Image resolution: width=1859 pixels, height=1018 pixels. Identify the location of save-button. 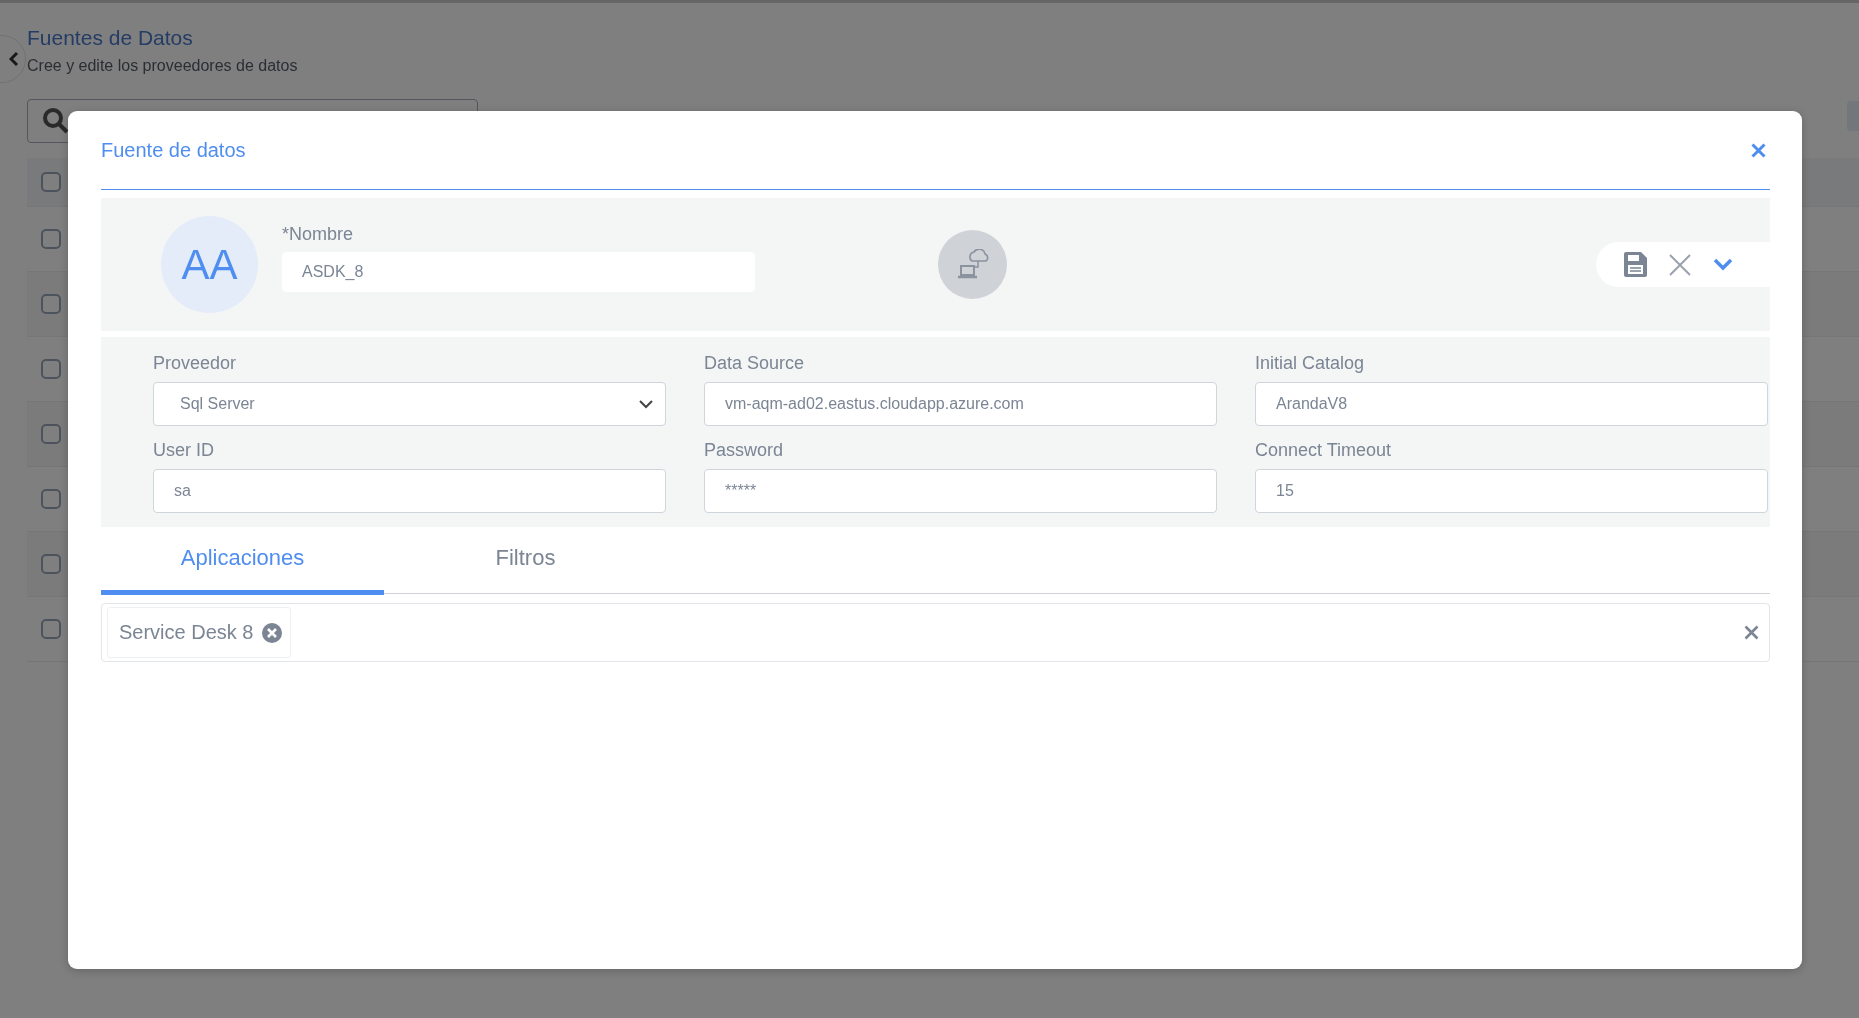
(1635, 264).